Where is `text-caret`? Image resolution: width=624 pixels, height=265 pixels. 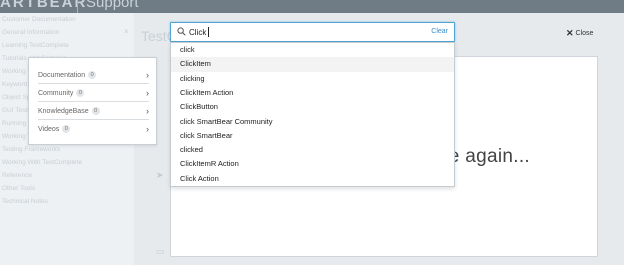 text-caret is located at coordinates (208, 32).